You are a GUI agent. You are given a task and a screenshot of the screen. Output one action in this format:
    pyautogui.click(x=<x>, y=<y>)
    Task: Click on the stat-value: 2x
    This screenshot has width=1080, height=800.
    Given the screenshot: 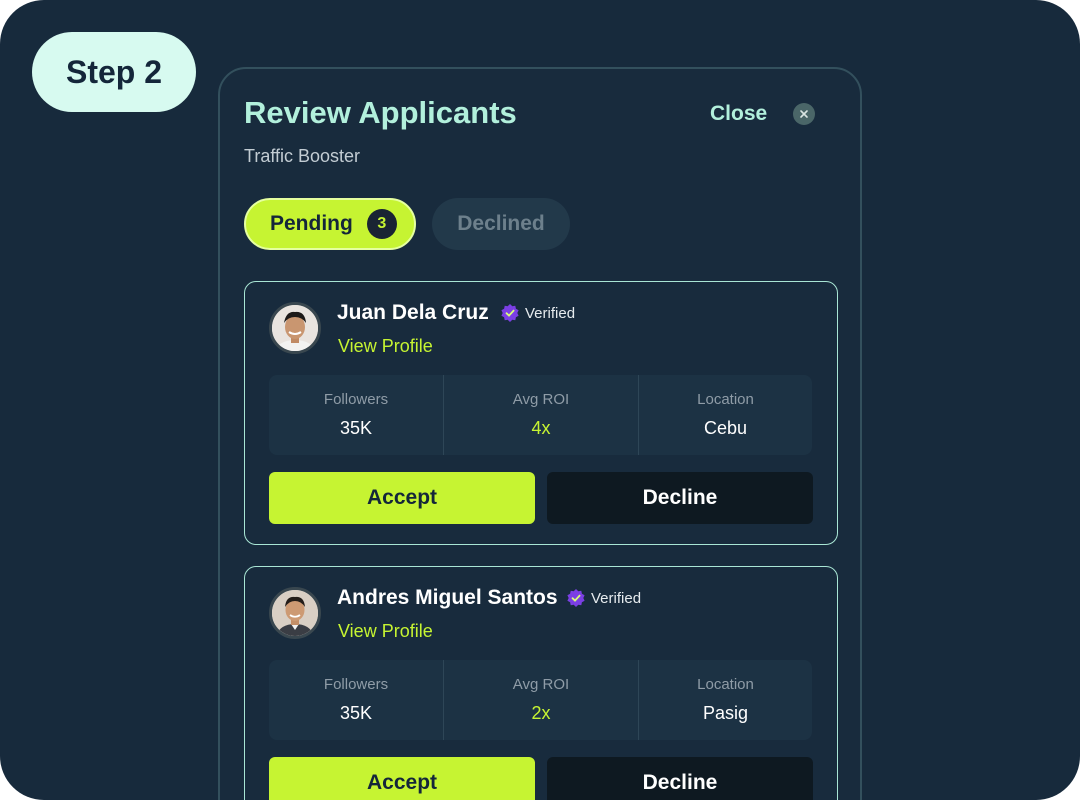 What is the action you would take?
    pyautogui.click(x=541, y=713)
    